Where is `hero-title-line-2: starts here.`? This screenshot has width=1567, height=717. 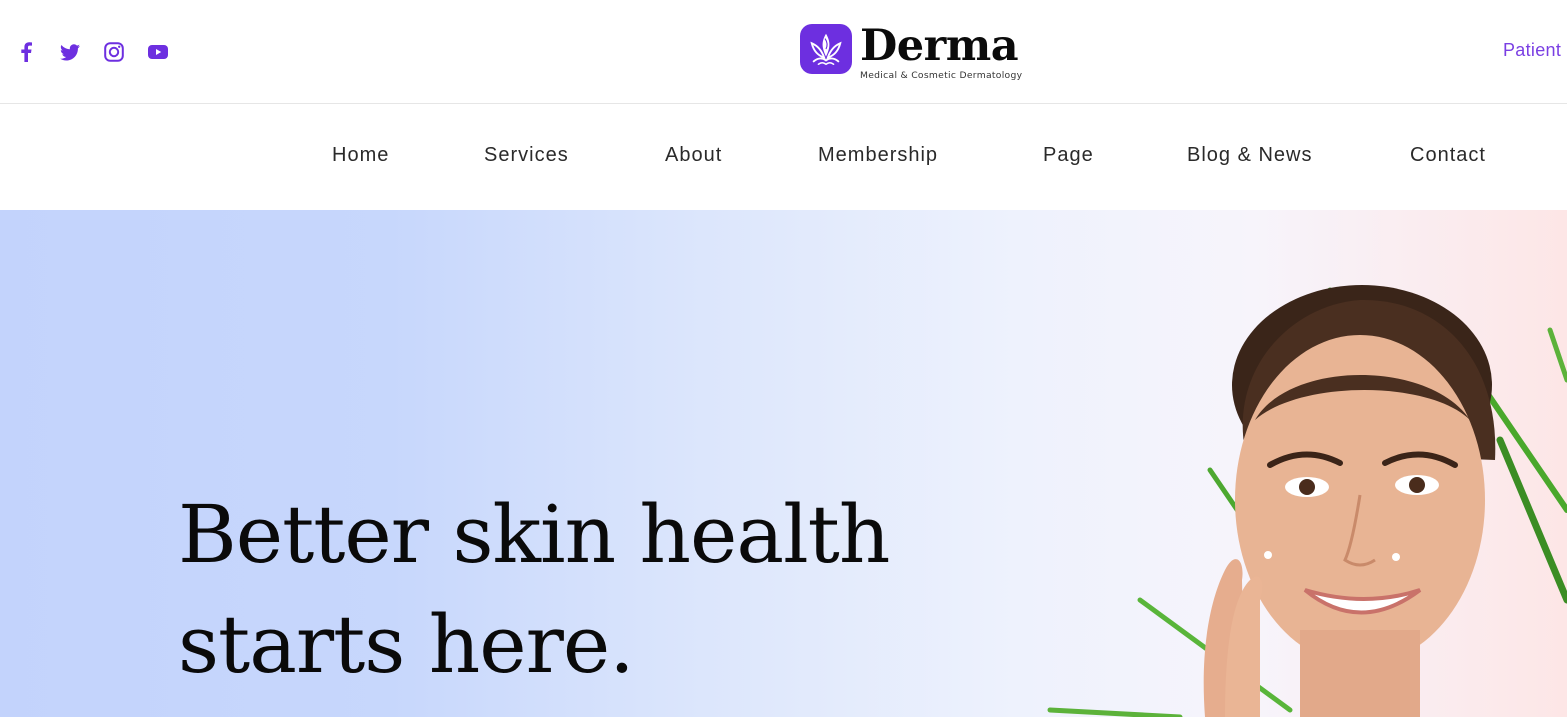
hero-title-line-2: starts here. is located at coordinates (406, 644).